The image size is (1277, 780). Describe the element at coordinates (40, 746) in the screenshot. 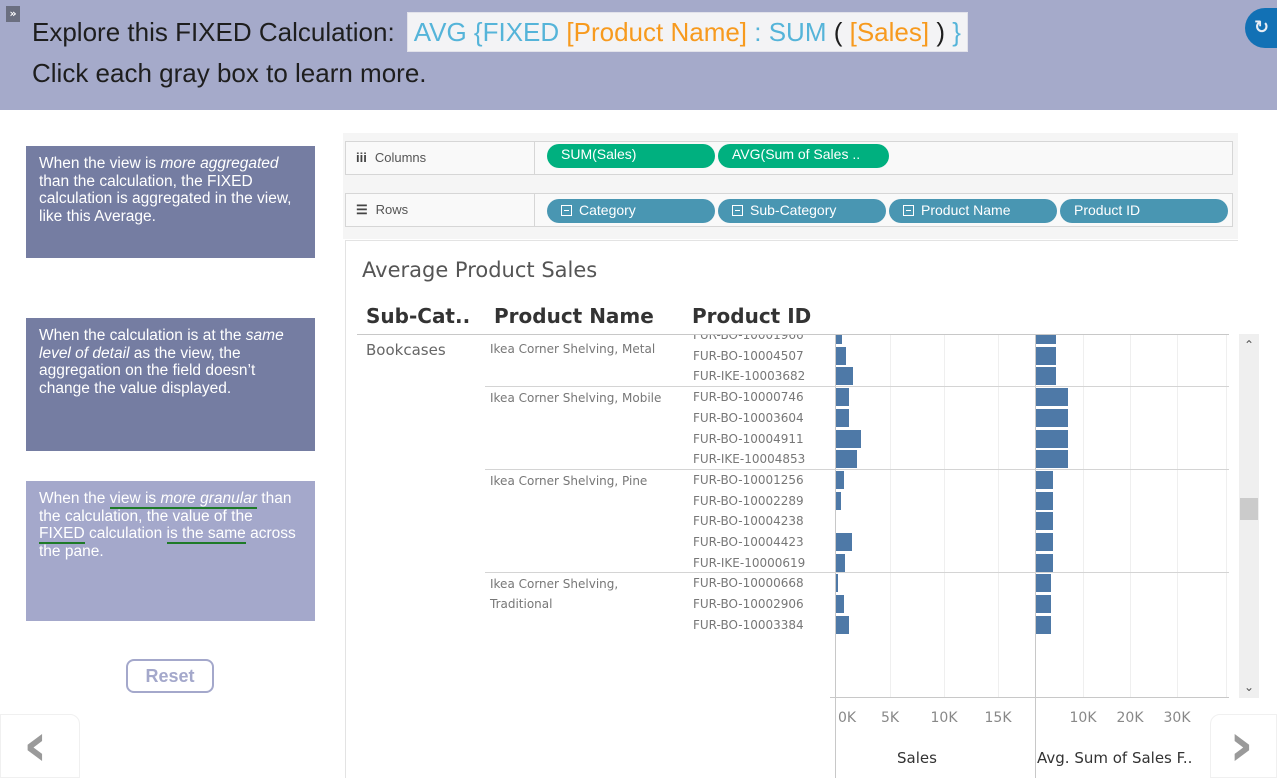

I see `previous-button: ‹` at that location.